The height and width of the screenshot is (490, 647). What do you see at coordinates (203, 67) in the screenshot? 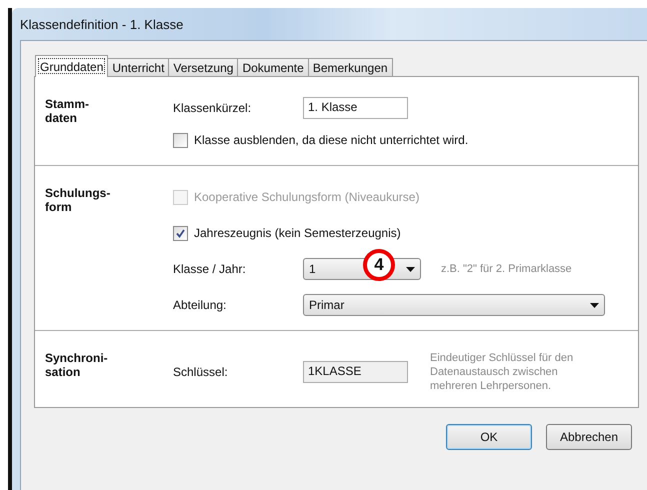
I see `tab: Versetzung` at bounding box center [203, 67].